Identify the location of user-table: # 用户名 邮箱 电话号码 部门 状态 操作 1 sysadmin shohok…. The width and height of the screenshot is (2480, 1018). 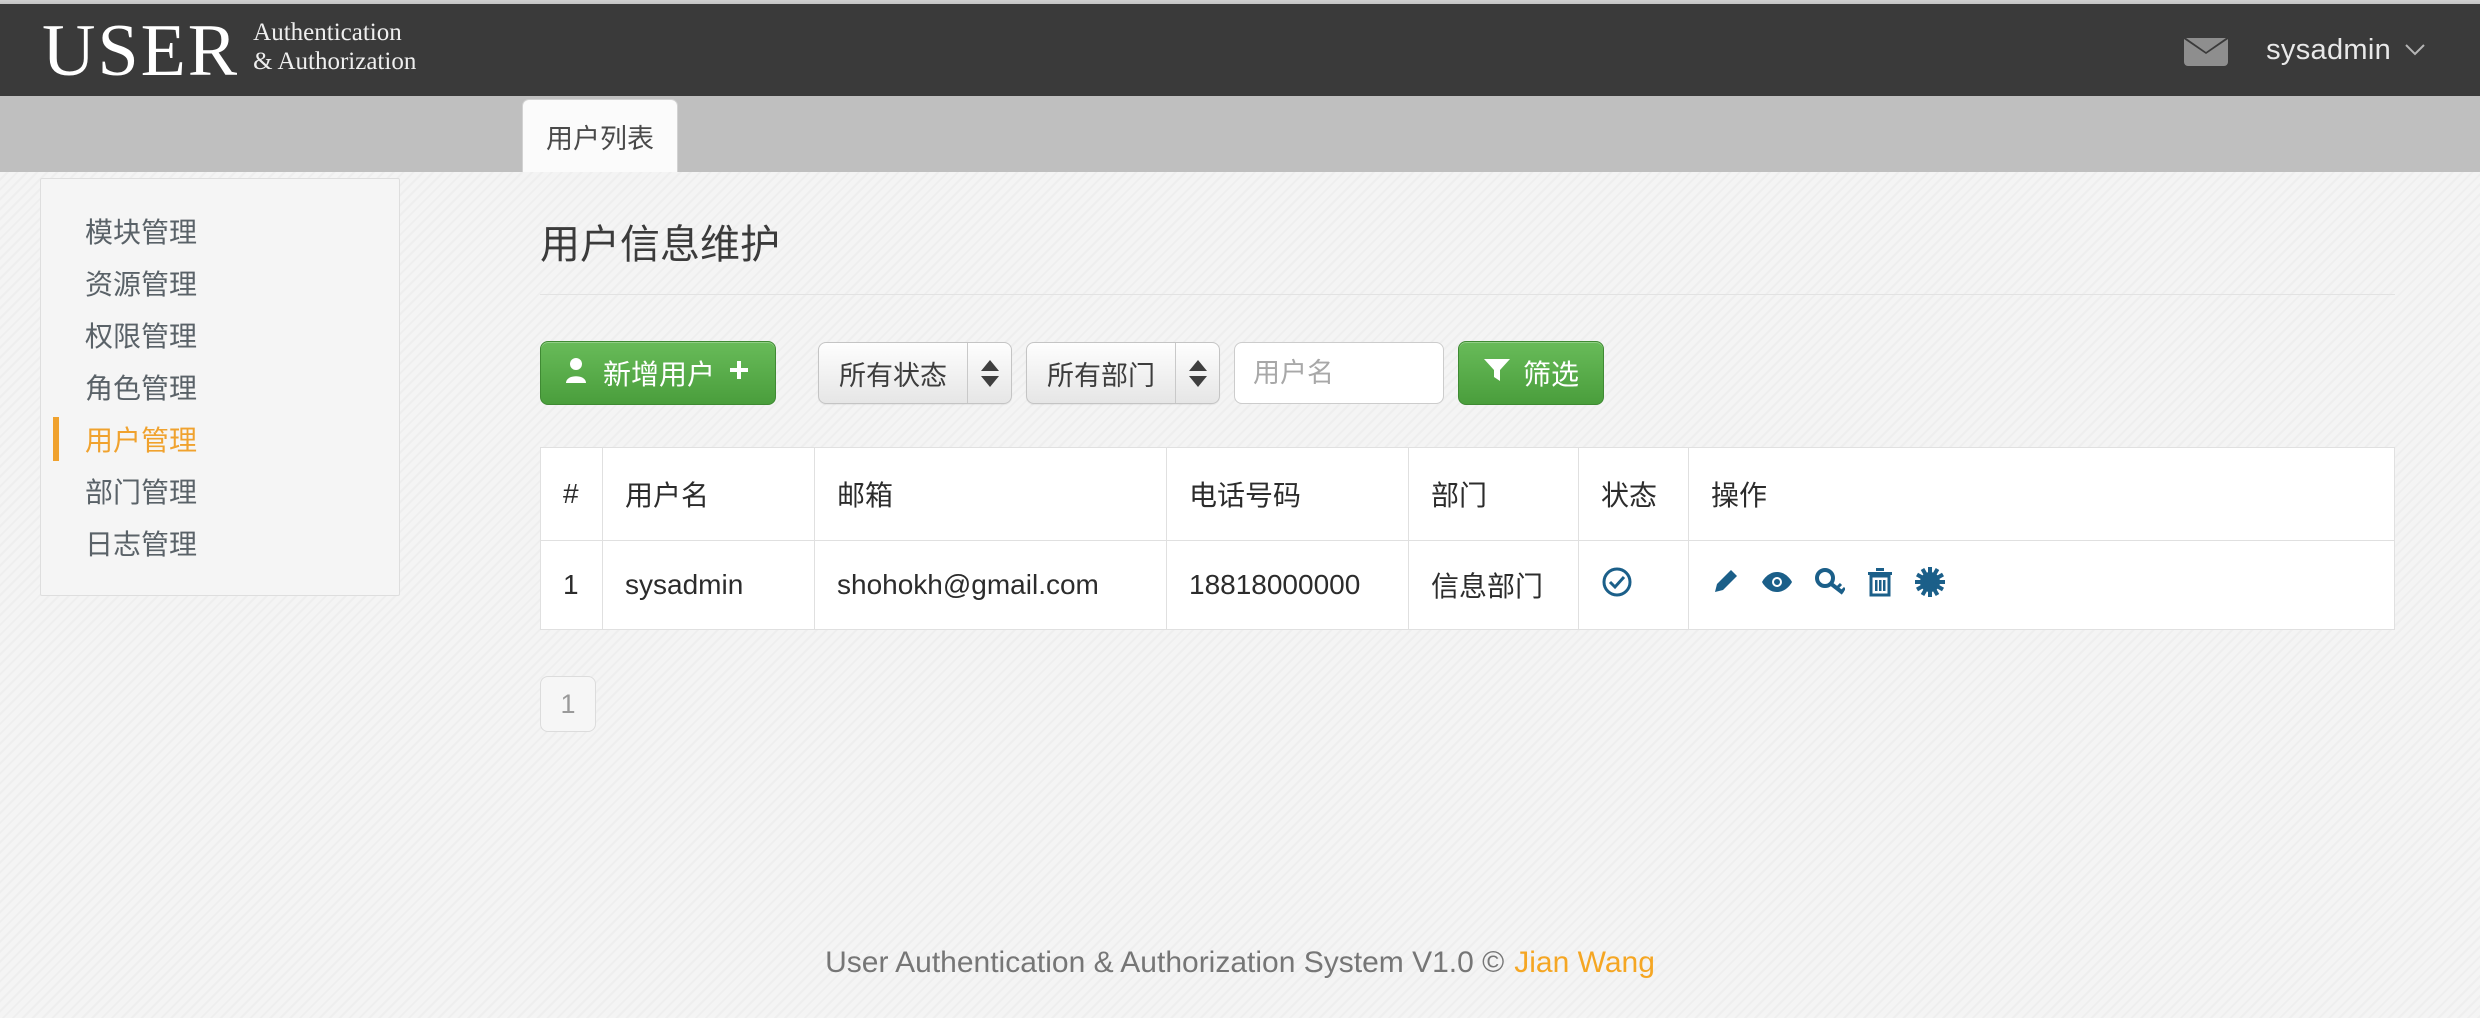
(1467, 538).